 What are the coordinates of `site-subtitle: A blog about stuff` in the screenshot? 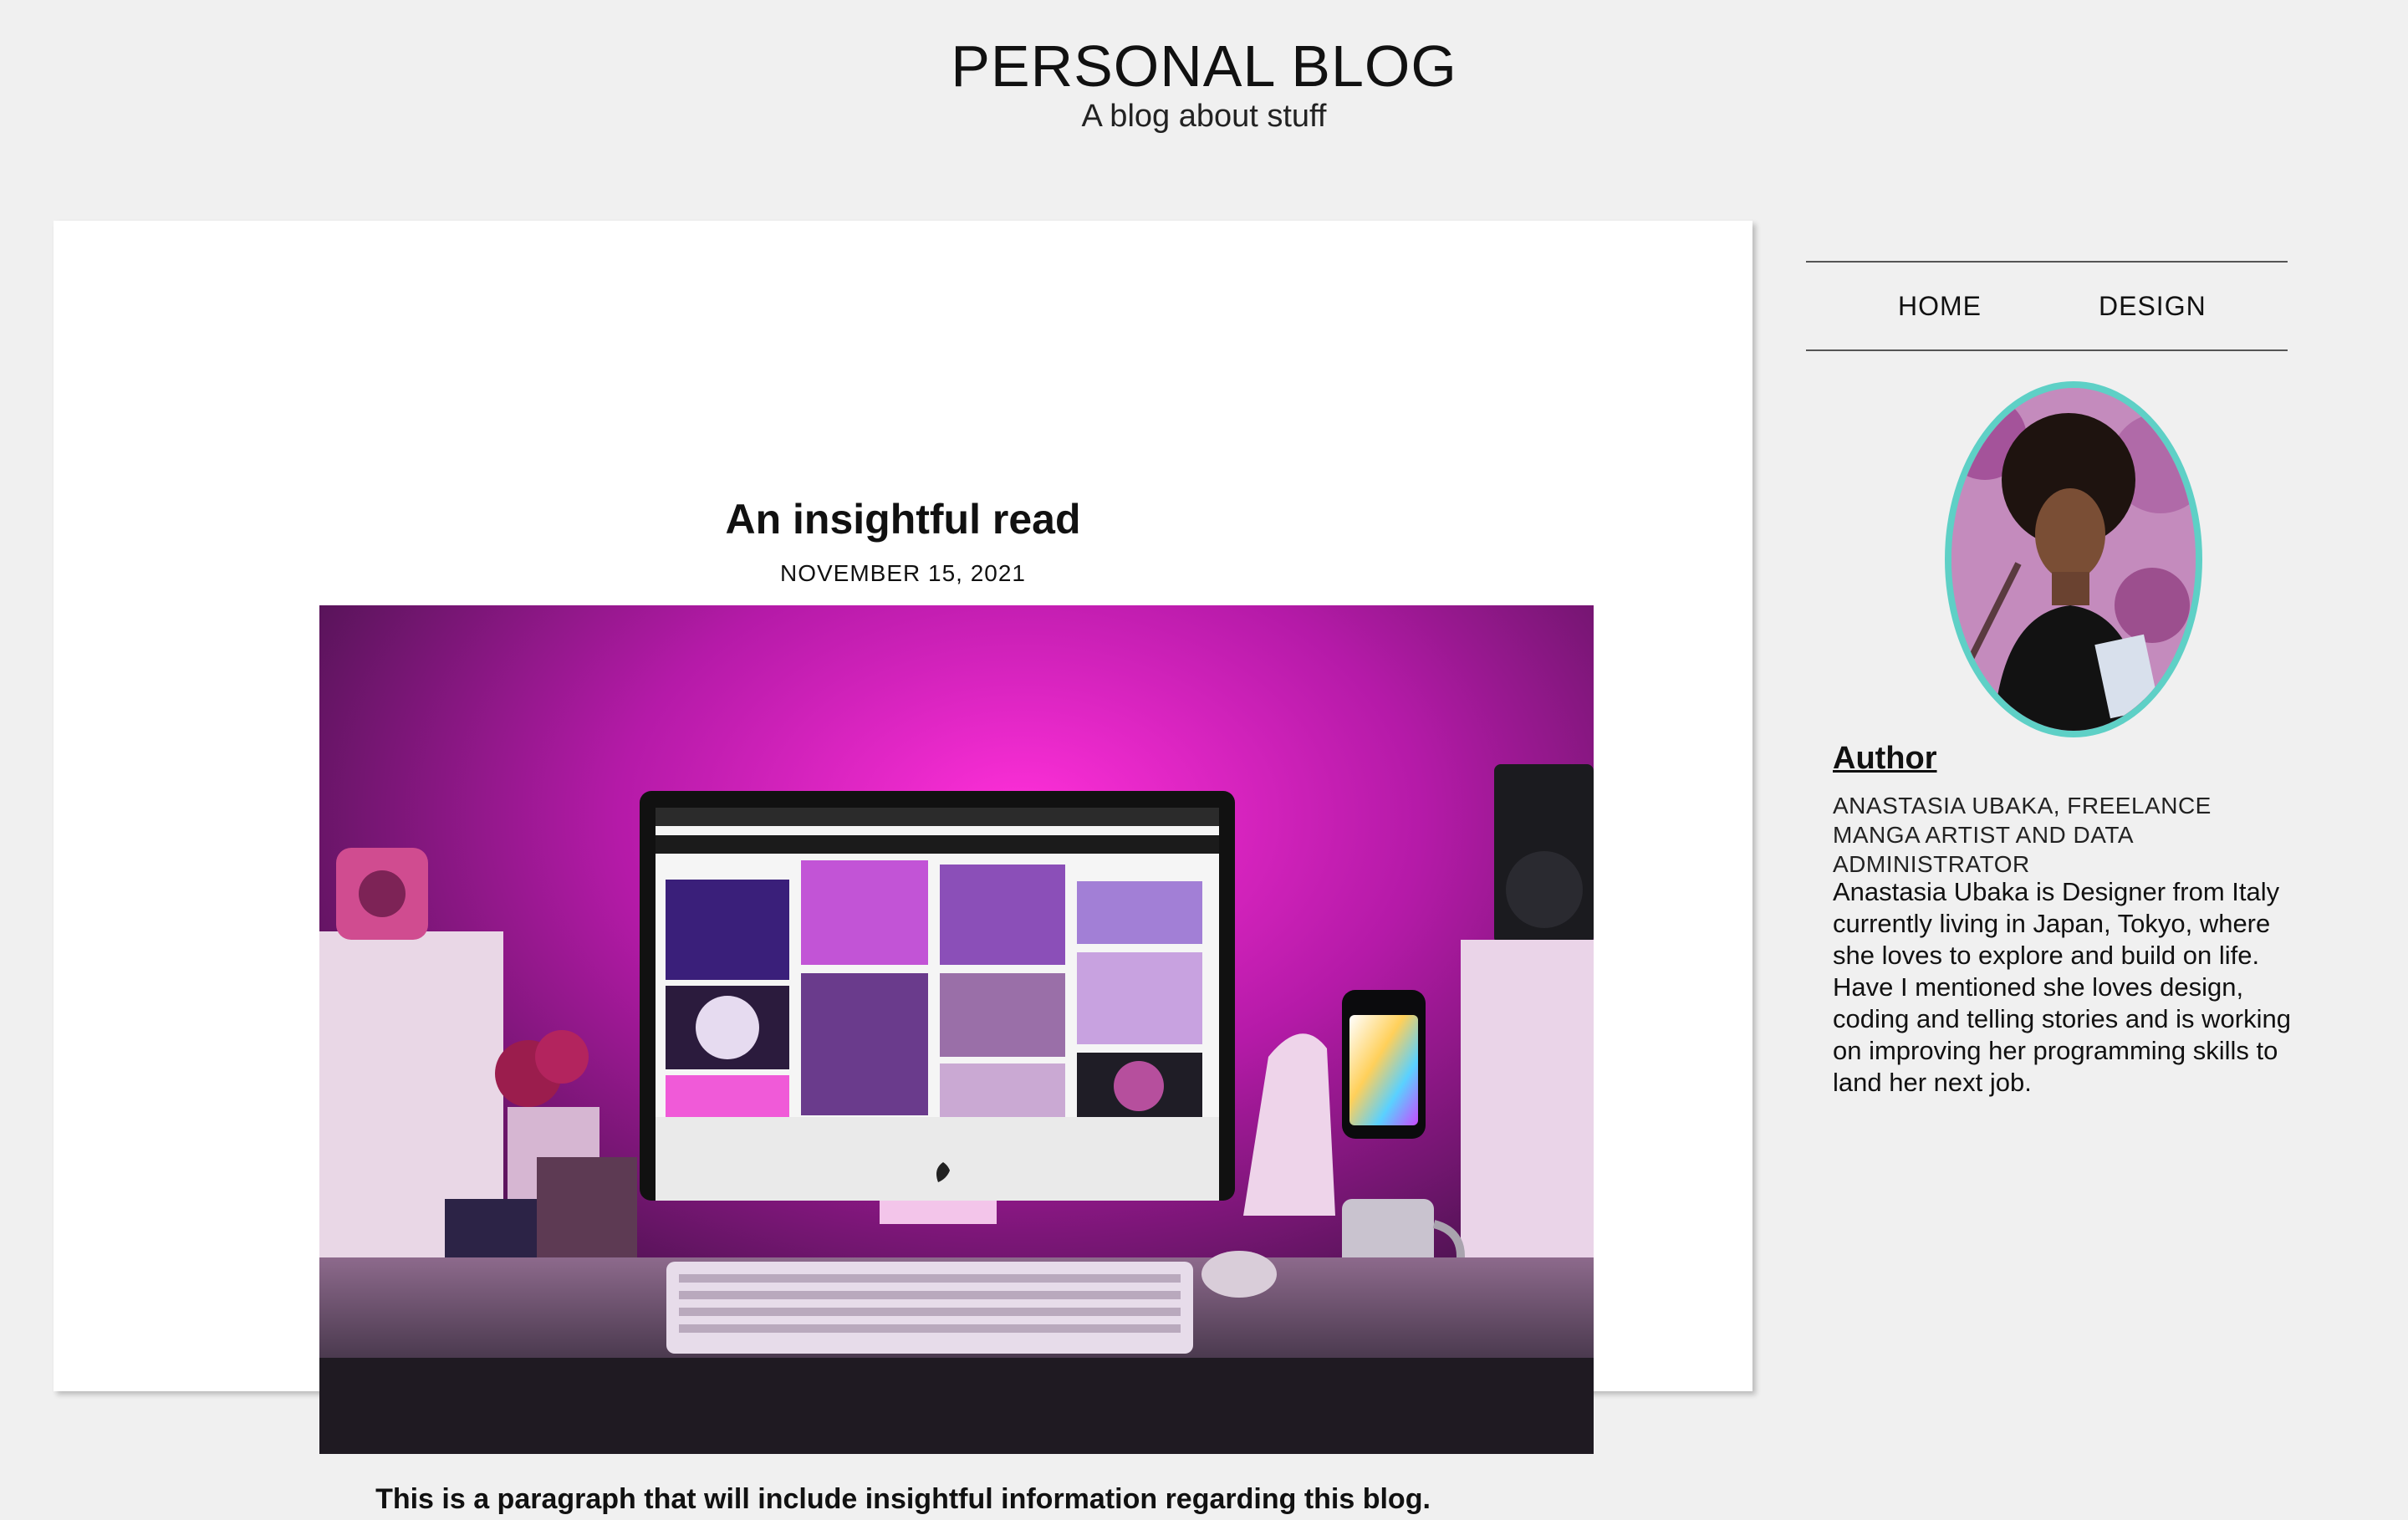 It's located at (1204, 117).